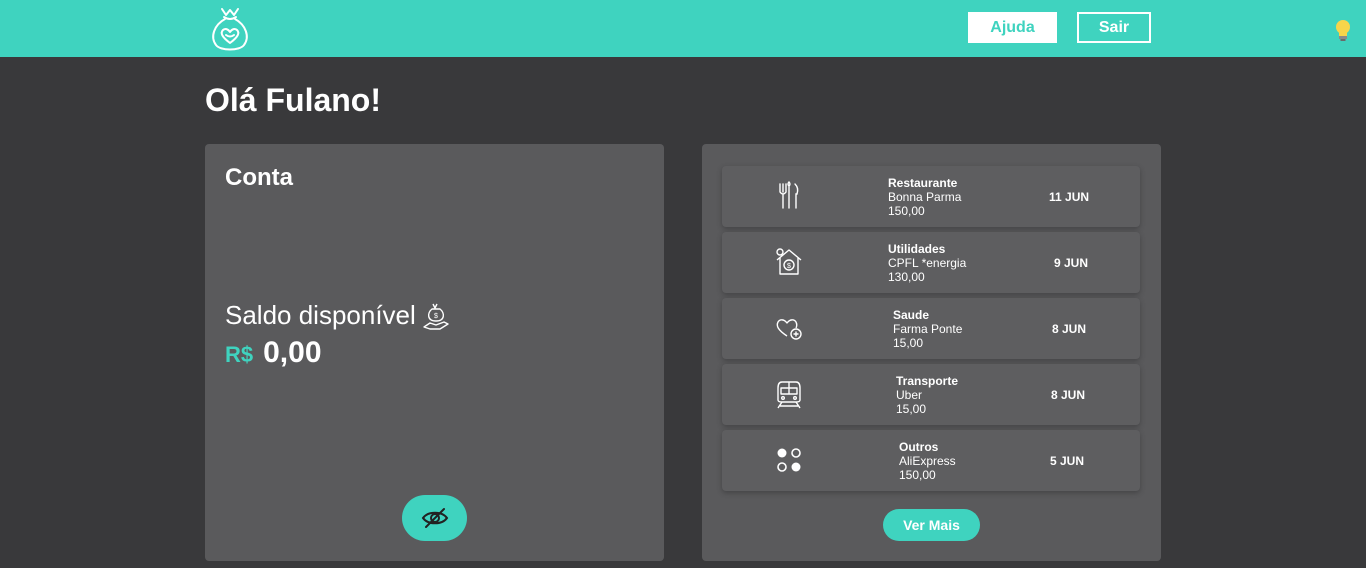 The image size is (1366, 568). I want to click on transaction-category: Saude, so click(911, 315).